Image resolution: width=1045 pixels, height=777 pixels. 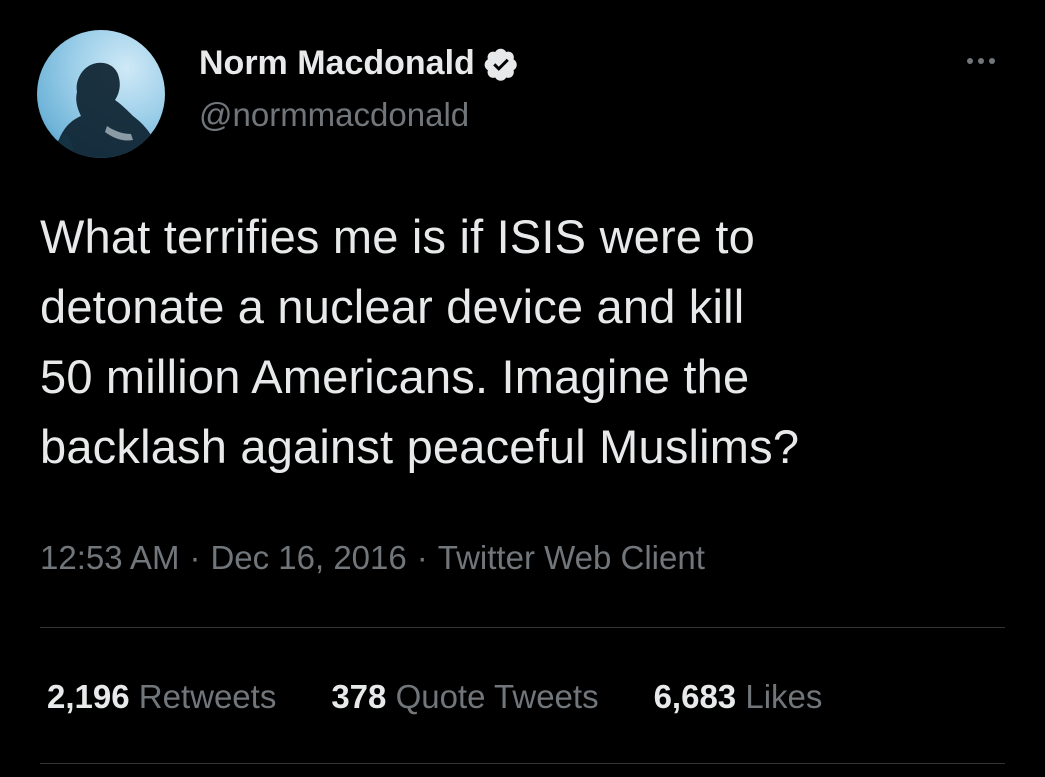 I want to click on avatar-silhouette, so click(x=102, y=110).